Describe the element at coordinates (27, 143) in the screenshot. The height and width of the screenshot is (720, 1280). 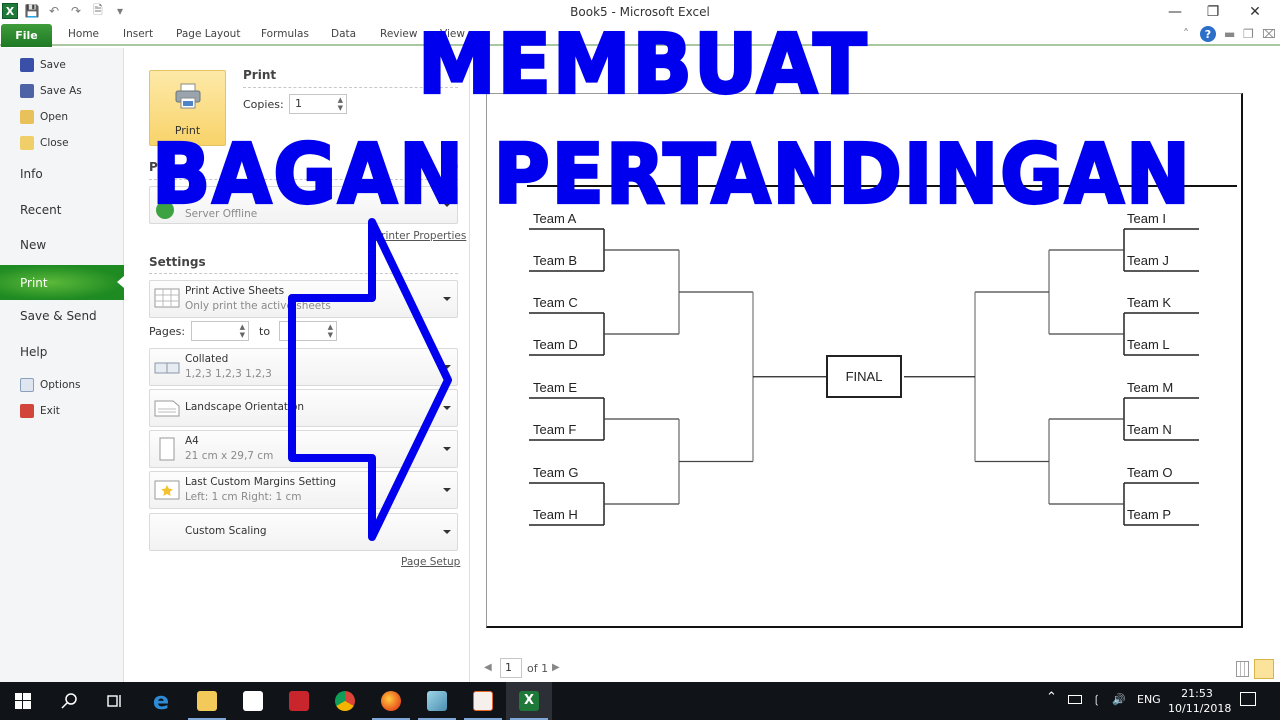
I see `close-folder-icon` at that location.